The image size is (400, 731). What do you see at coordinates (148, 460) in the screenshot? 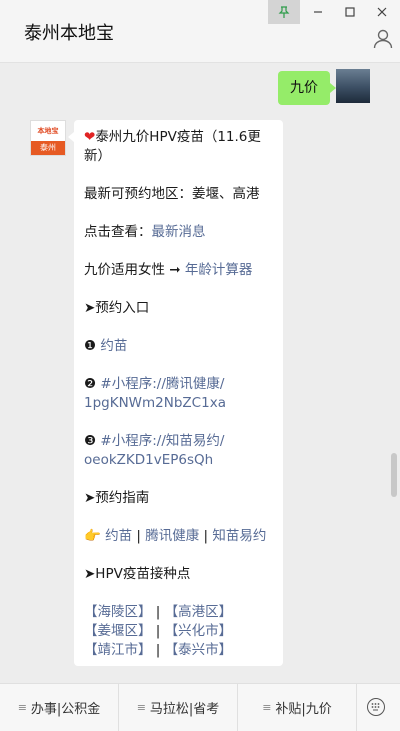
I see `zhimiao-miniprogram-link-cont: oeokZKD1vEP6sQh` at bounding box center [148, 460].